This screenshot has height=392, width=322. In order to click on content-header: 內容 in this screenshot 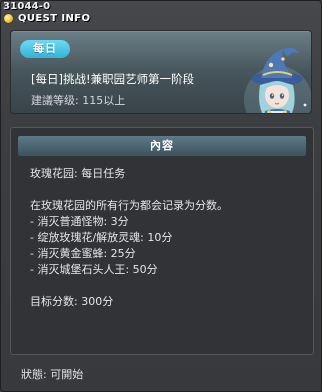, I will do `click(162, 146)`.